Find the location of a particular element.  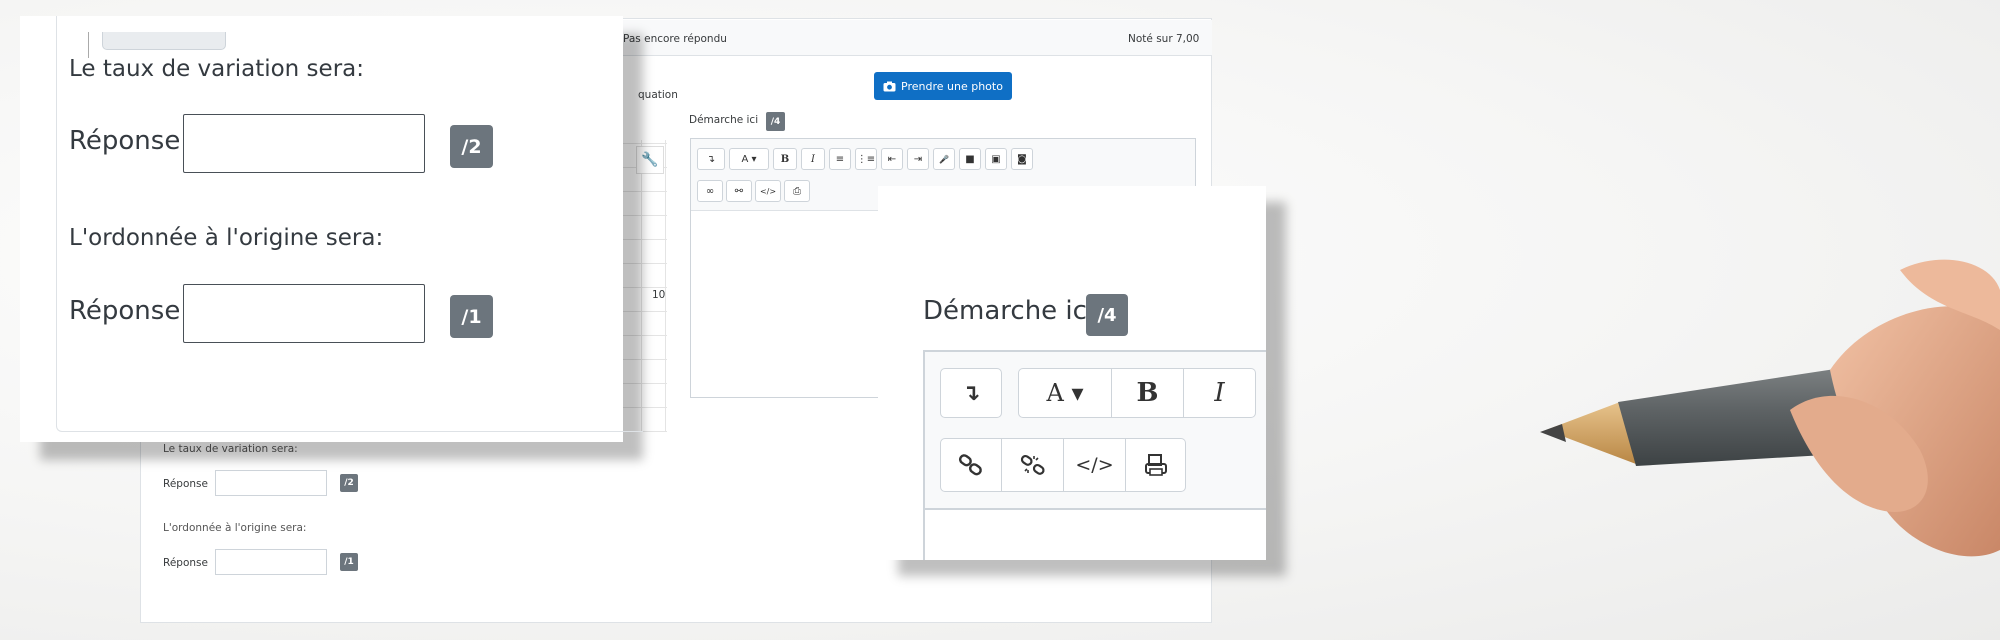

slope-points-badge: /2 is located at coordinates (471, 146).